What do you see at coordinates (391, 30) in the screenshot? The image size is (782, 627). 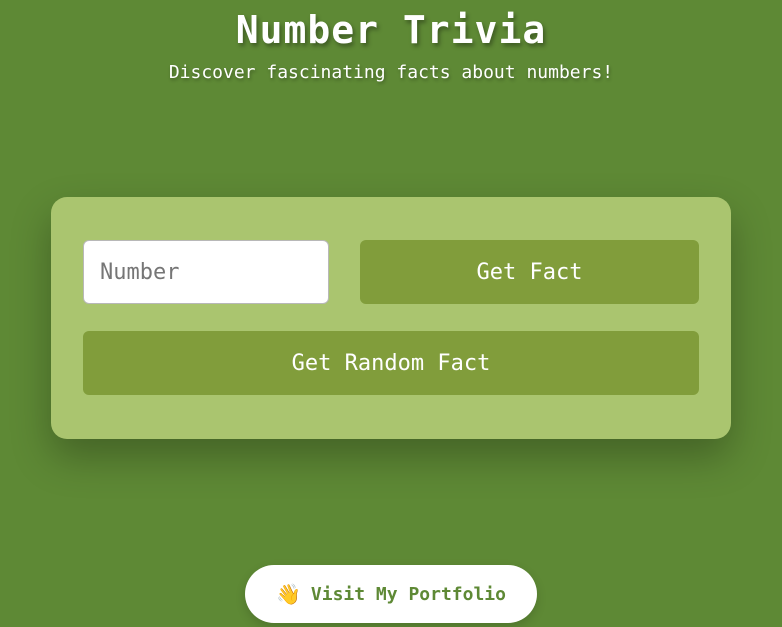 I see `page-title: Number Trivia` at bounding box center [391, 30].